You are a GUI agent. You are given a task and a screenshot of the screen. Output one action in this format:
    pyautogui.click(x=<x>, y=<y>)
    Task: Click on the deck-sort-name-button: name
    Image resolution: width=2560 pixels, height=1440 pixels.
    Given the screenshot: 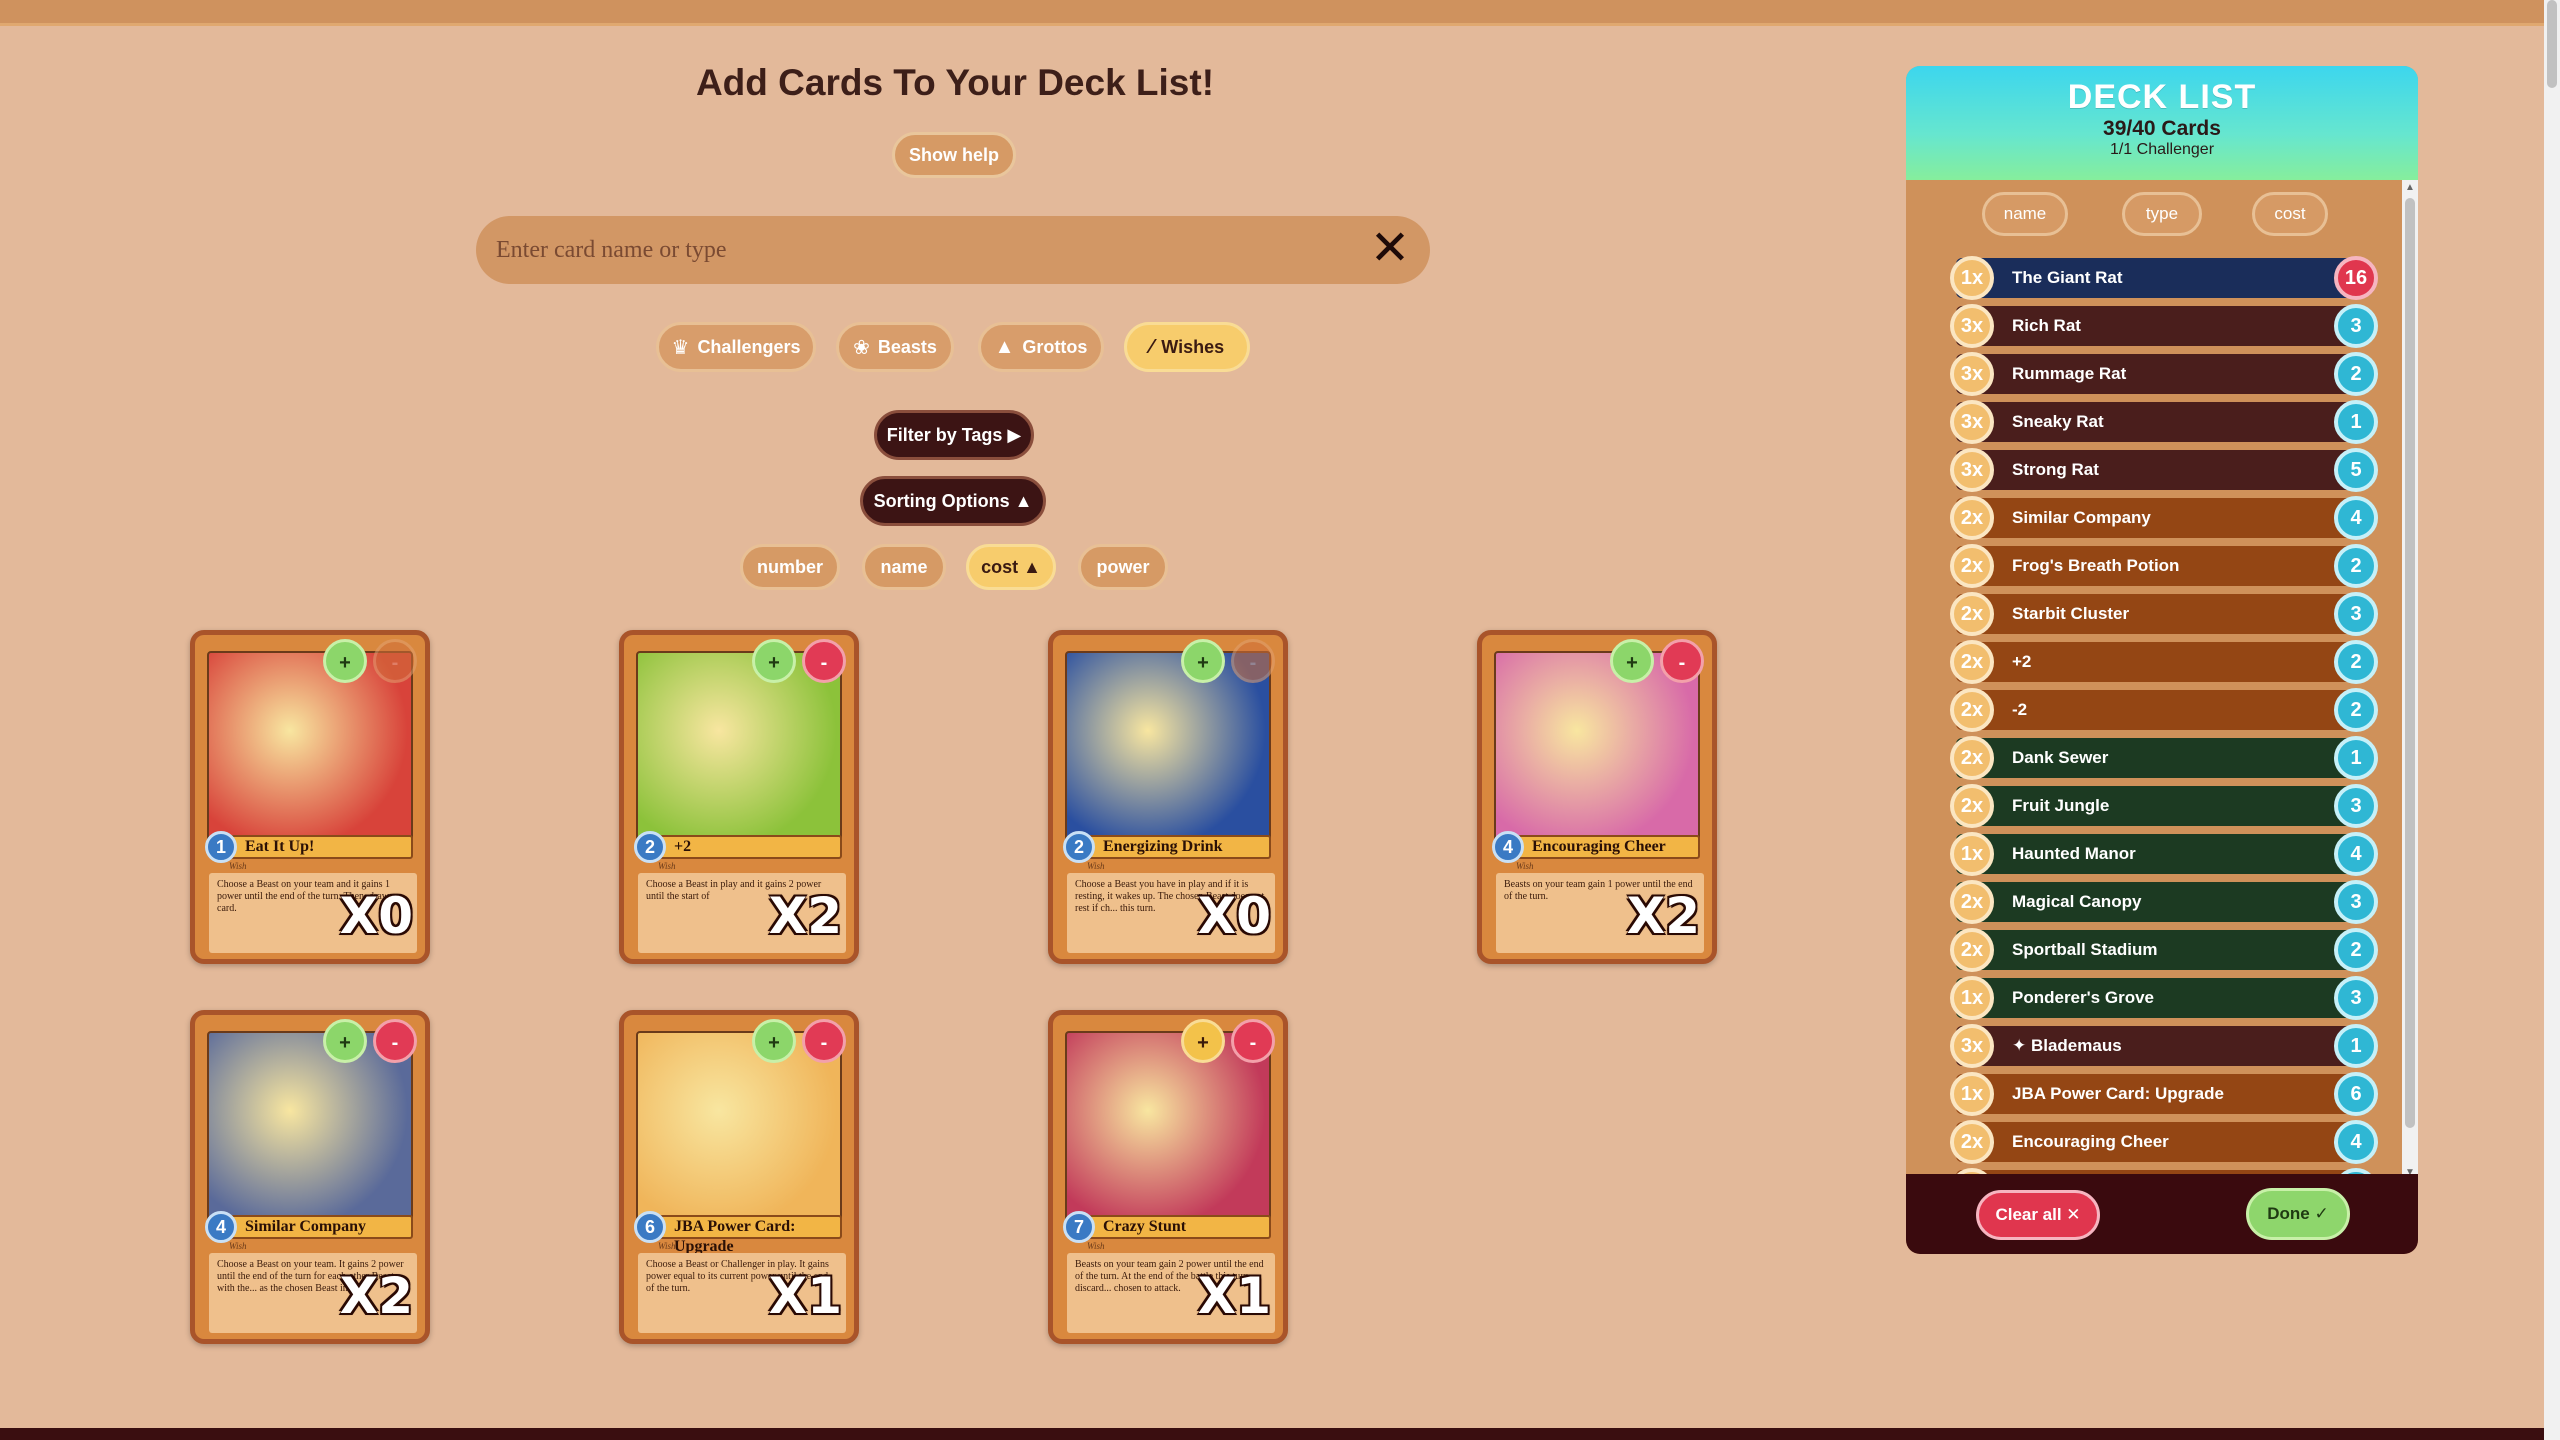 What is the action you would take?
    pyautogui.click(x=2025, y=214)
    